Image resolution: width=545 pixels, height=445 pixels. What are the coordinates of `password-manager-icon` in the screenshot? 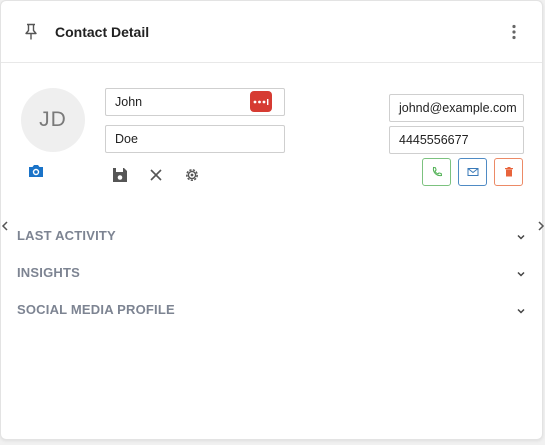 It's located at (261, 101).